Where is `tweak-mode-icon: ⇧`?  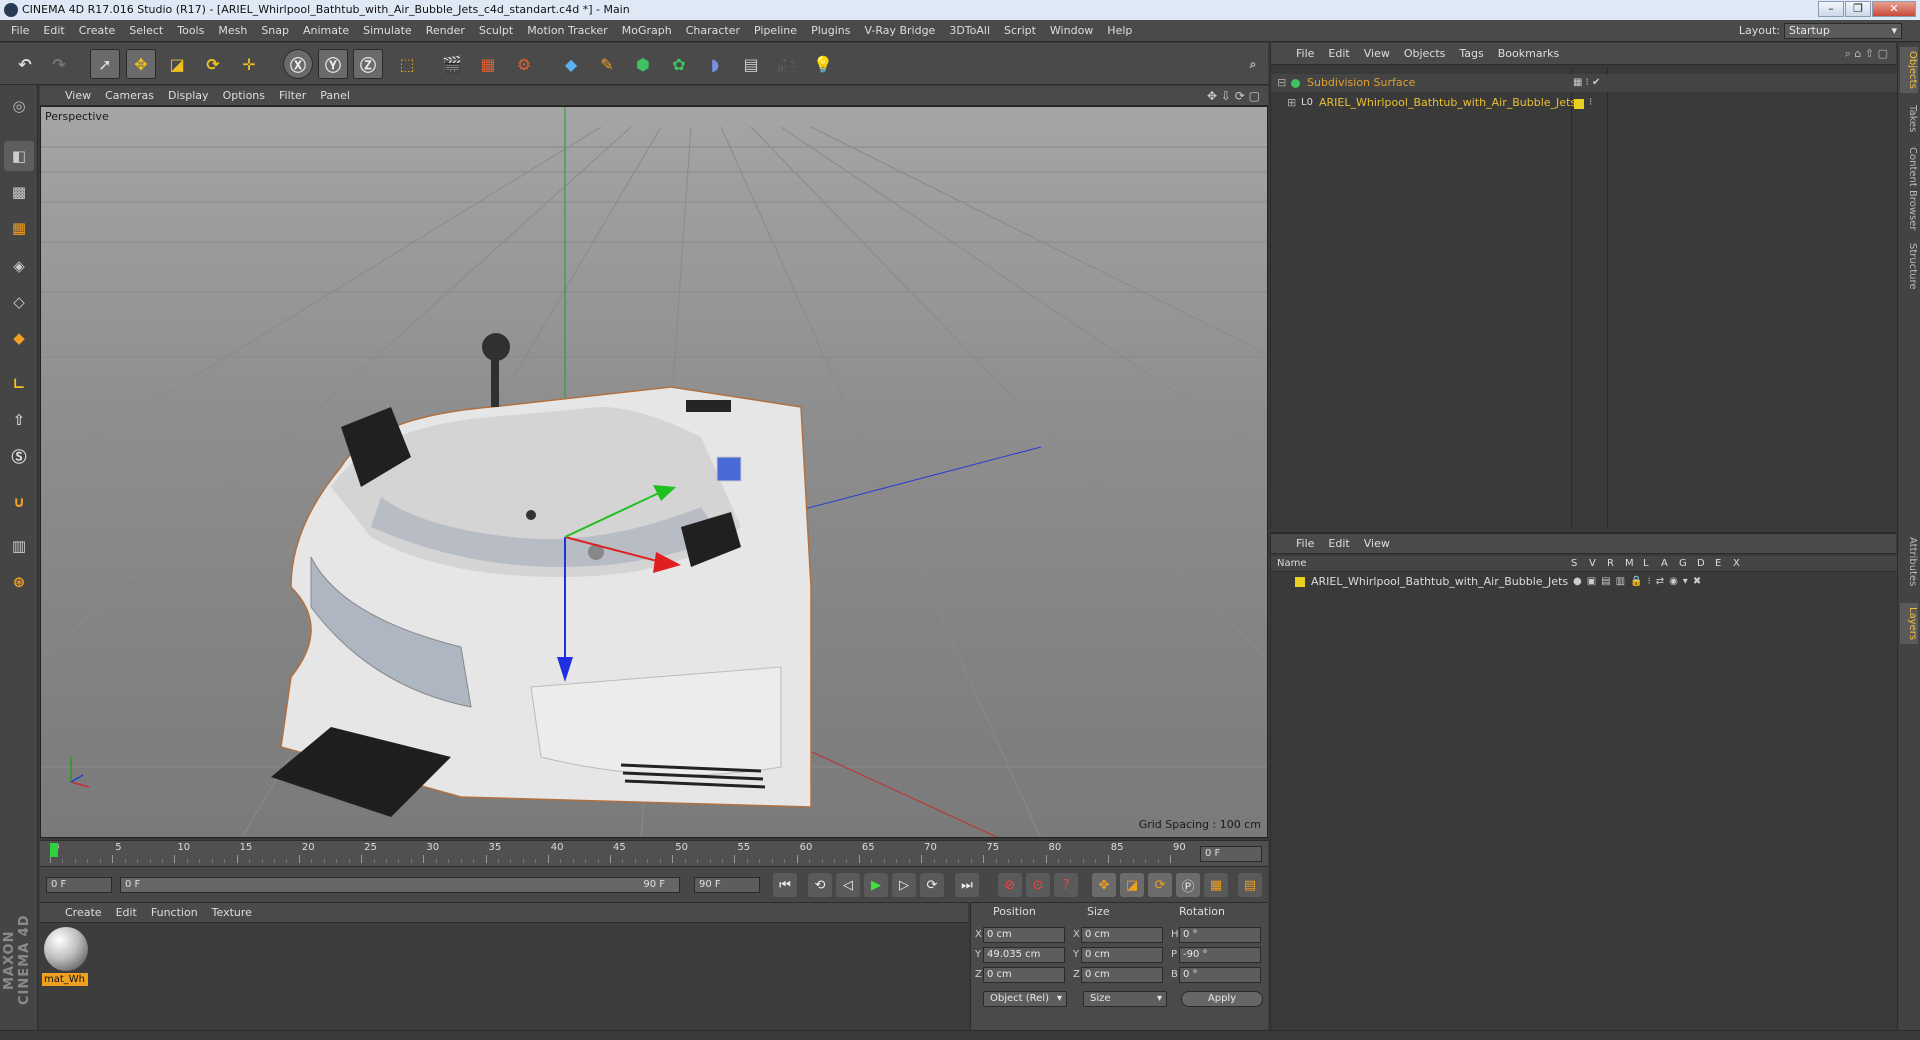 tweak-mode-icon: ⇧ is located at coordinates (19, 420).